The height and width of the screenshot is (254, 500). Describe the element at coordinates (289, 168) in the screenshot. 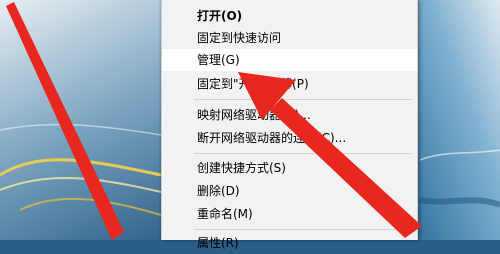

I see `menu-item-create-shortcut: 创建快捷方式(S)` at that location.